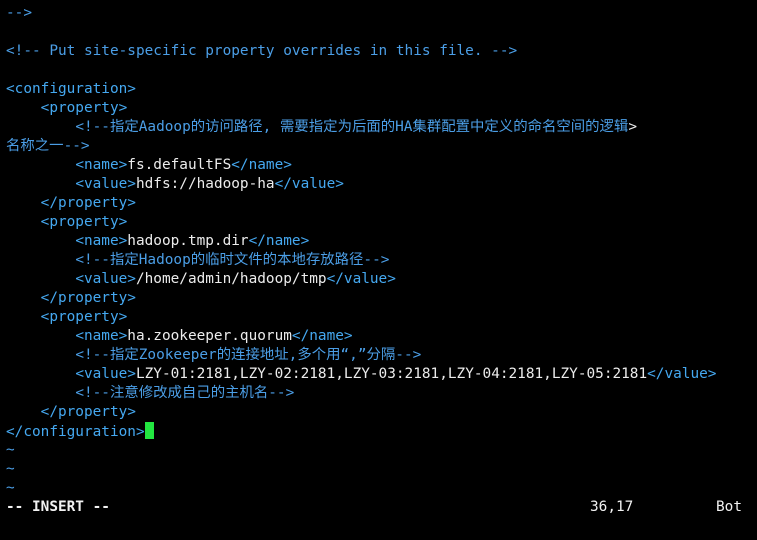  I want to click on xml-tag: <configuration>, so click(71, 89).